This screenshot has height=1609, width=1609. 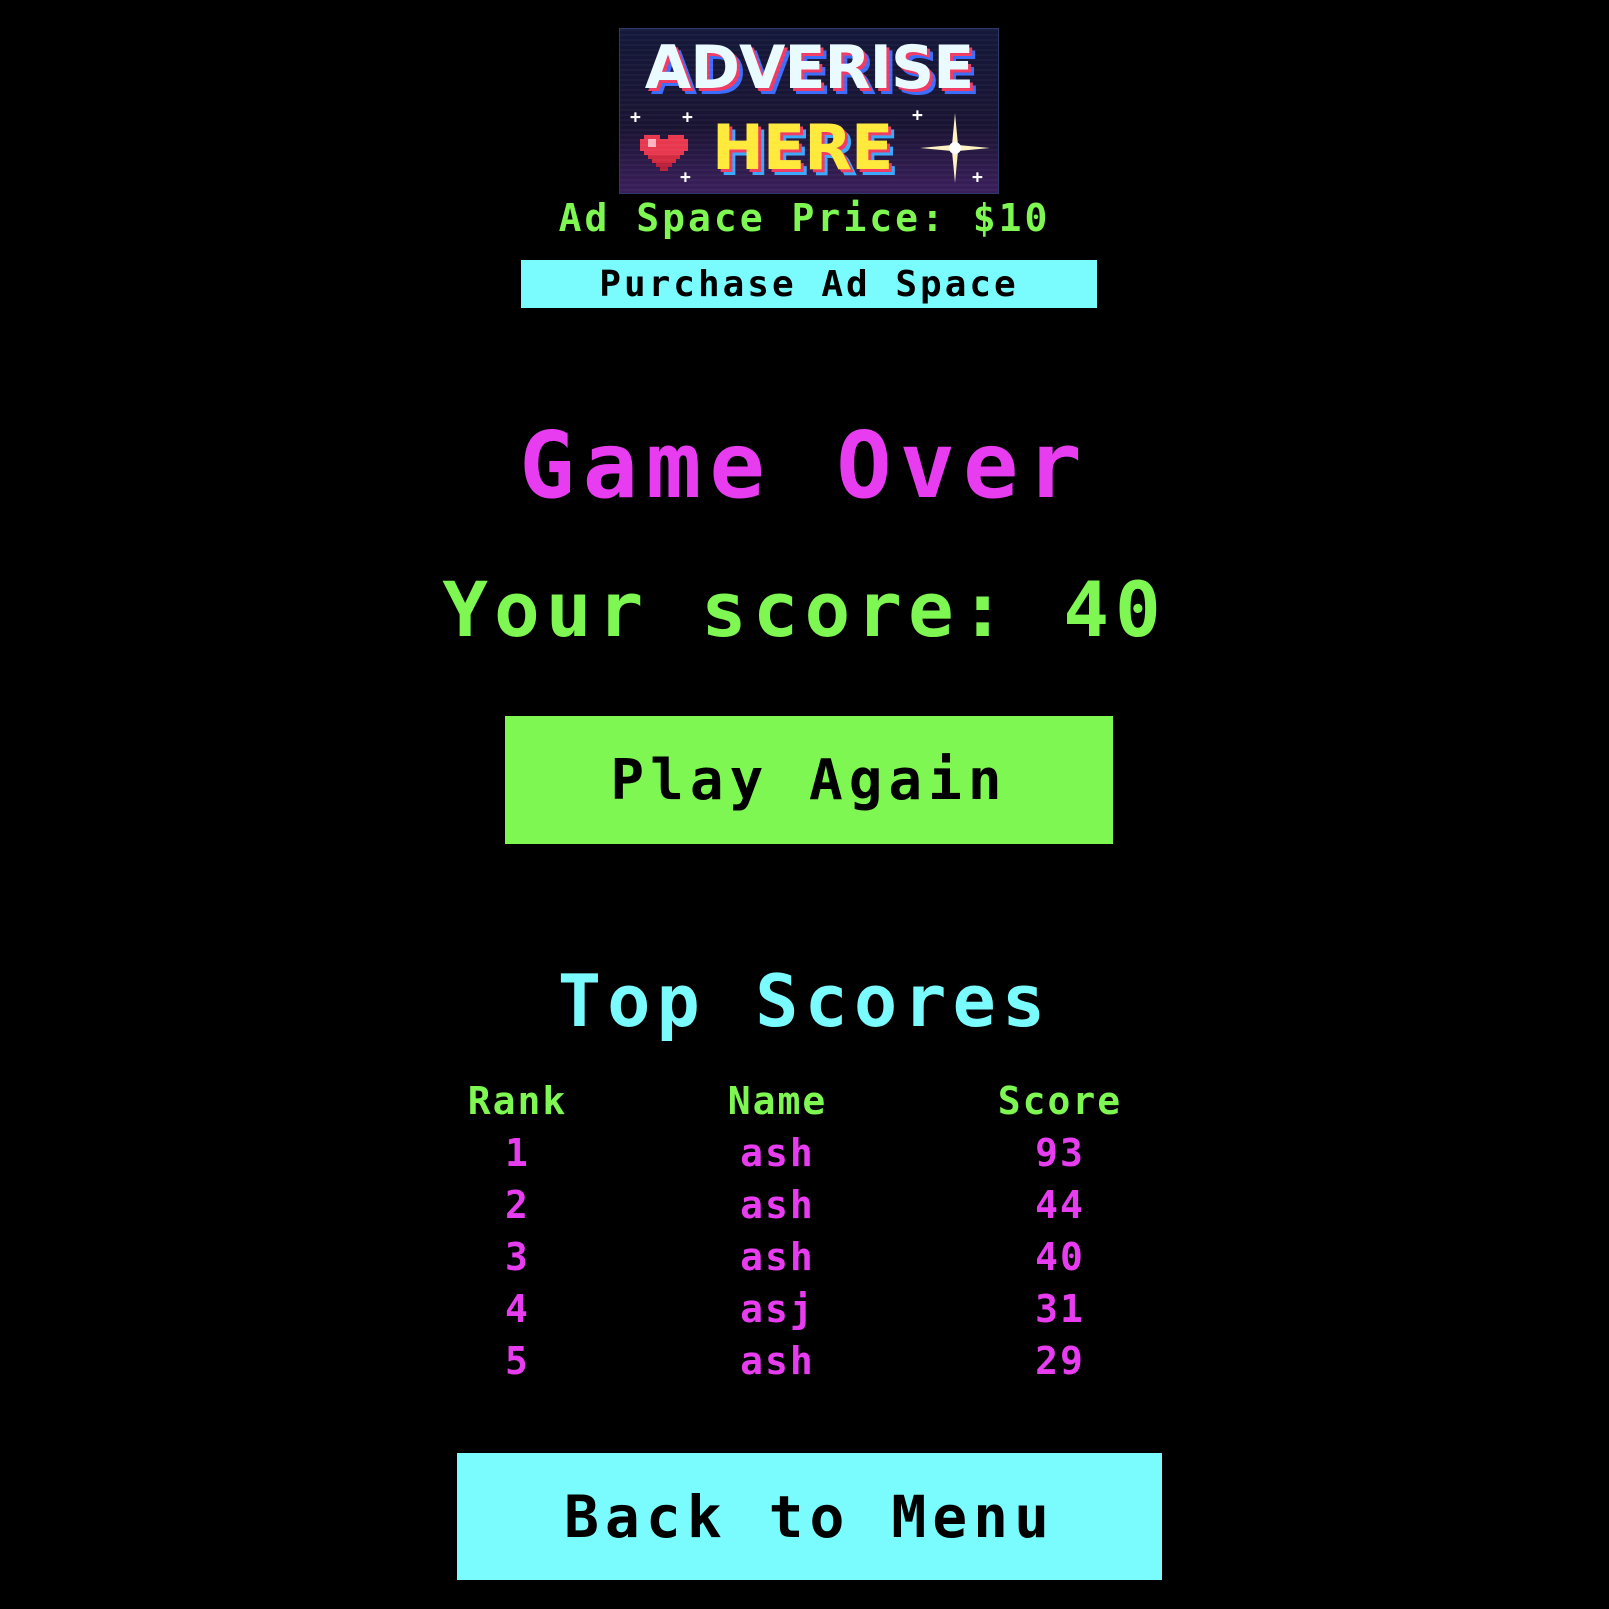 What do you see at coordinates (517, 1257) in the screenshot?
I see `rank-cell: 3` at bounding box center [517, 1257].